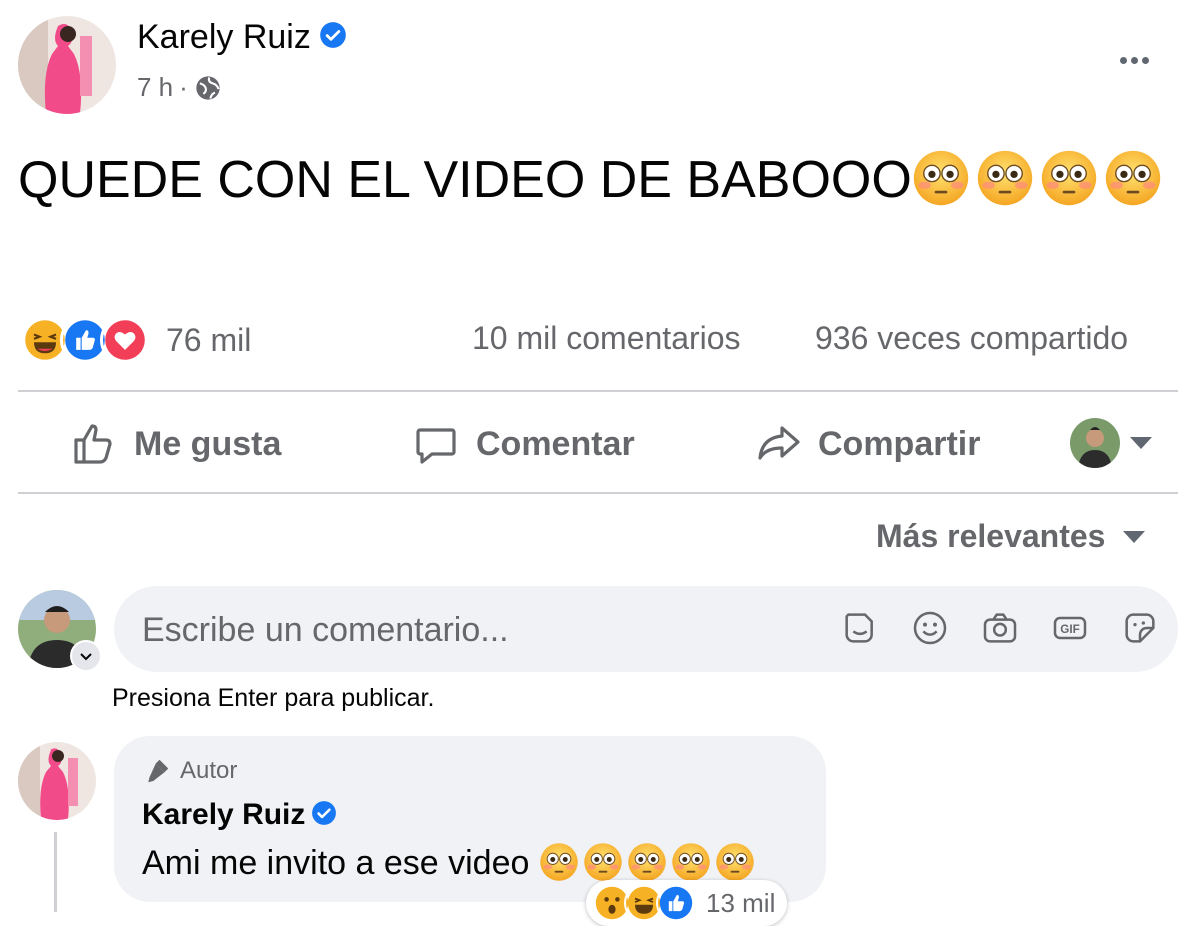 This screenshot has width=1200, height=926. What do you see at coordinates (67, 65) in the screenshot?
I see `author-avatar` at bounding box center [67, 65].